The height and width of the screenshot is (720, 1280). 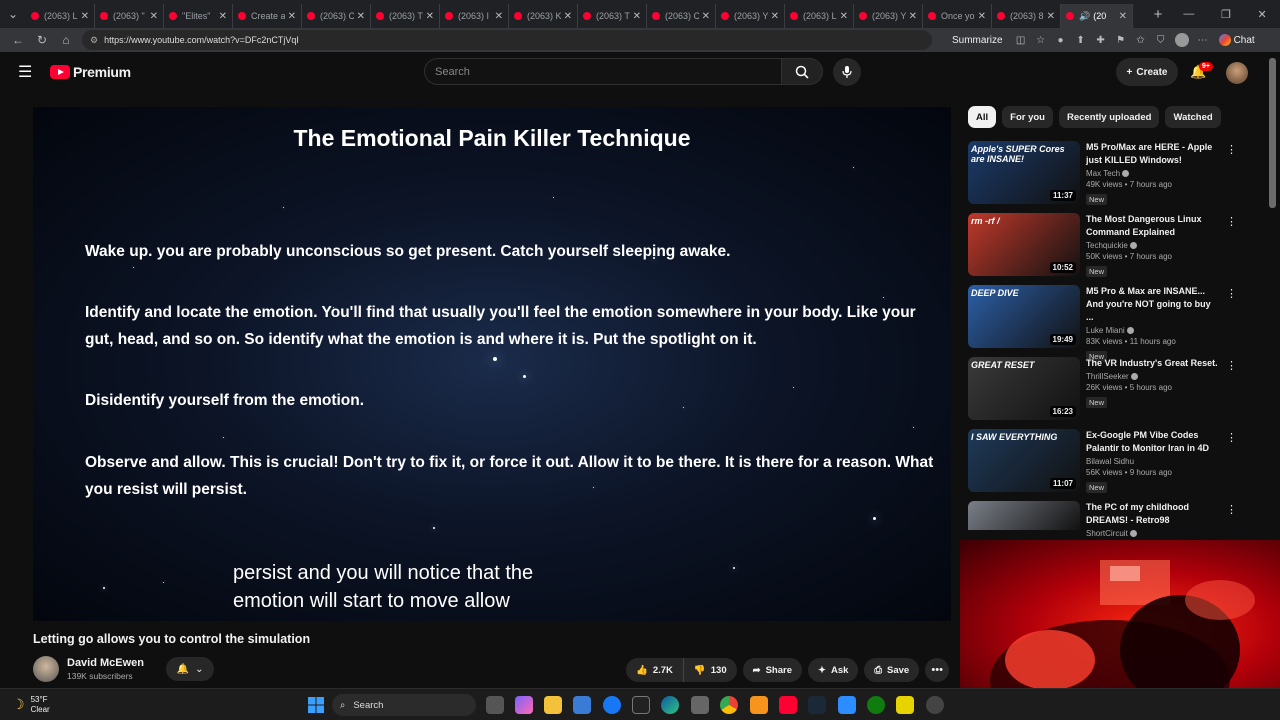 I want to click on browser-tab: (2063) I ✕, so click(x=474, y=16).